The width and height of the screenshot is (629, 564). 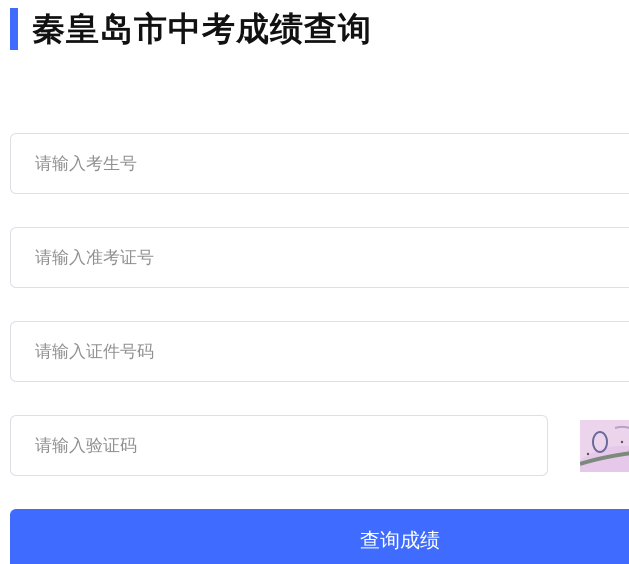 What do you see at coordinates (319, 536) in the screenshot?
I see `submit-button: 查询成绩` at bounding box center [319, 536].